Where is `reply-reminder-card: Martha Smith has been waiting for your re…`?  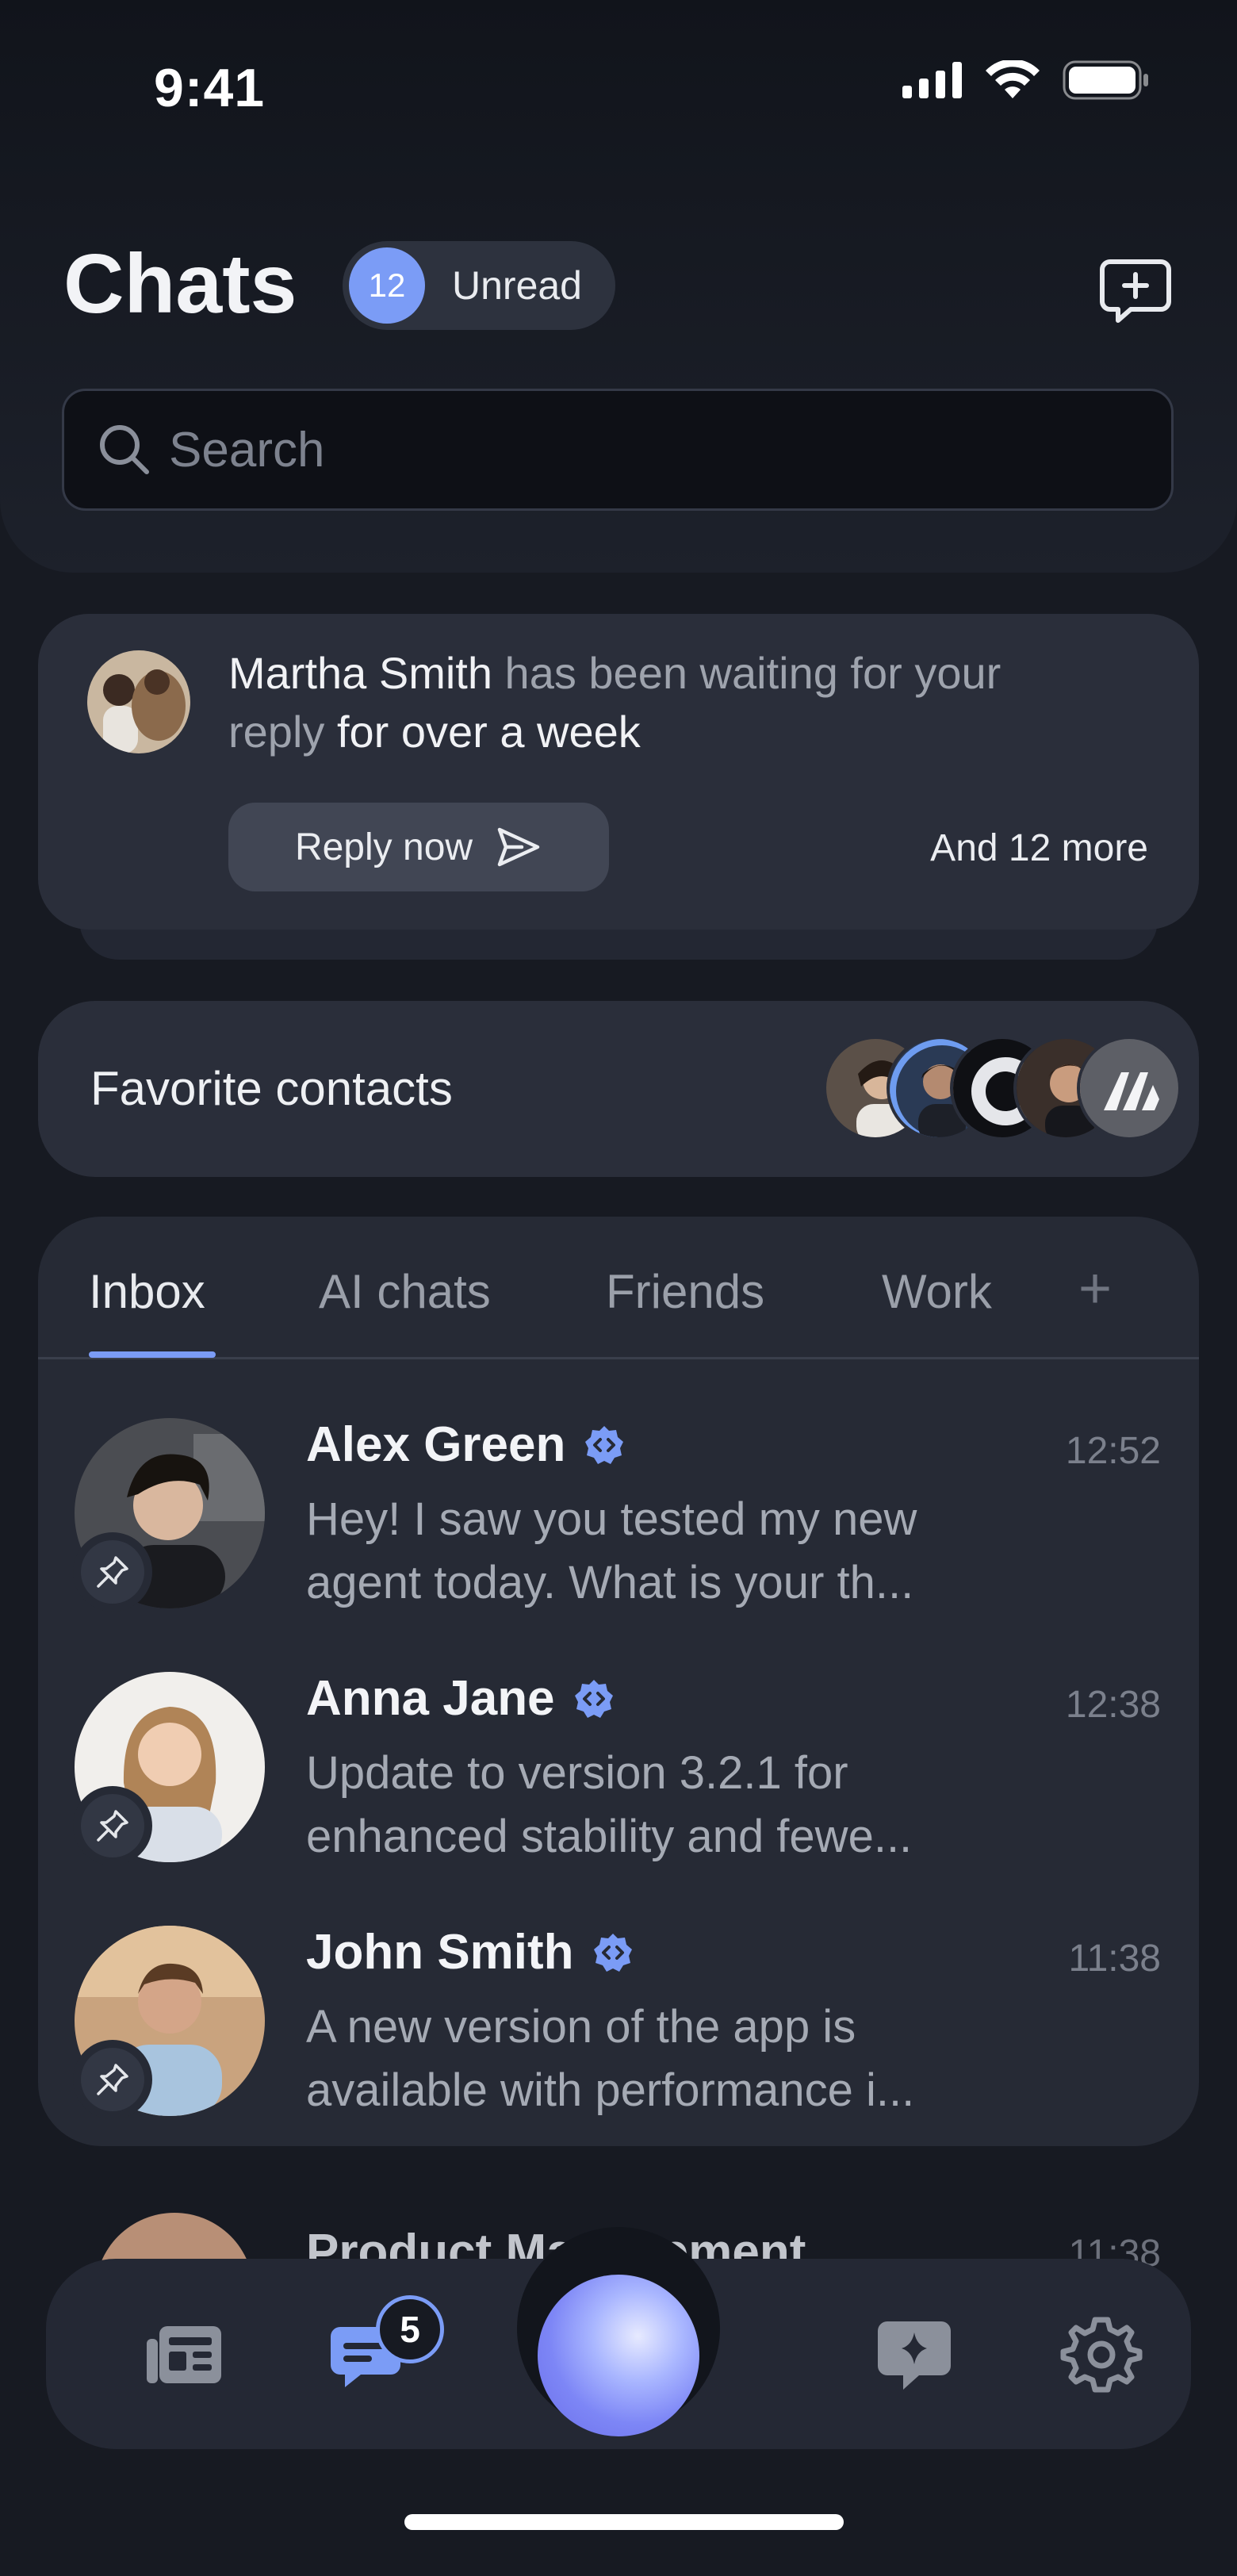
reply-reminder-card: Martha Smith has been waiting for your re… is located at coordinates (618, 772).